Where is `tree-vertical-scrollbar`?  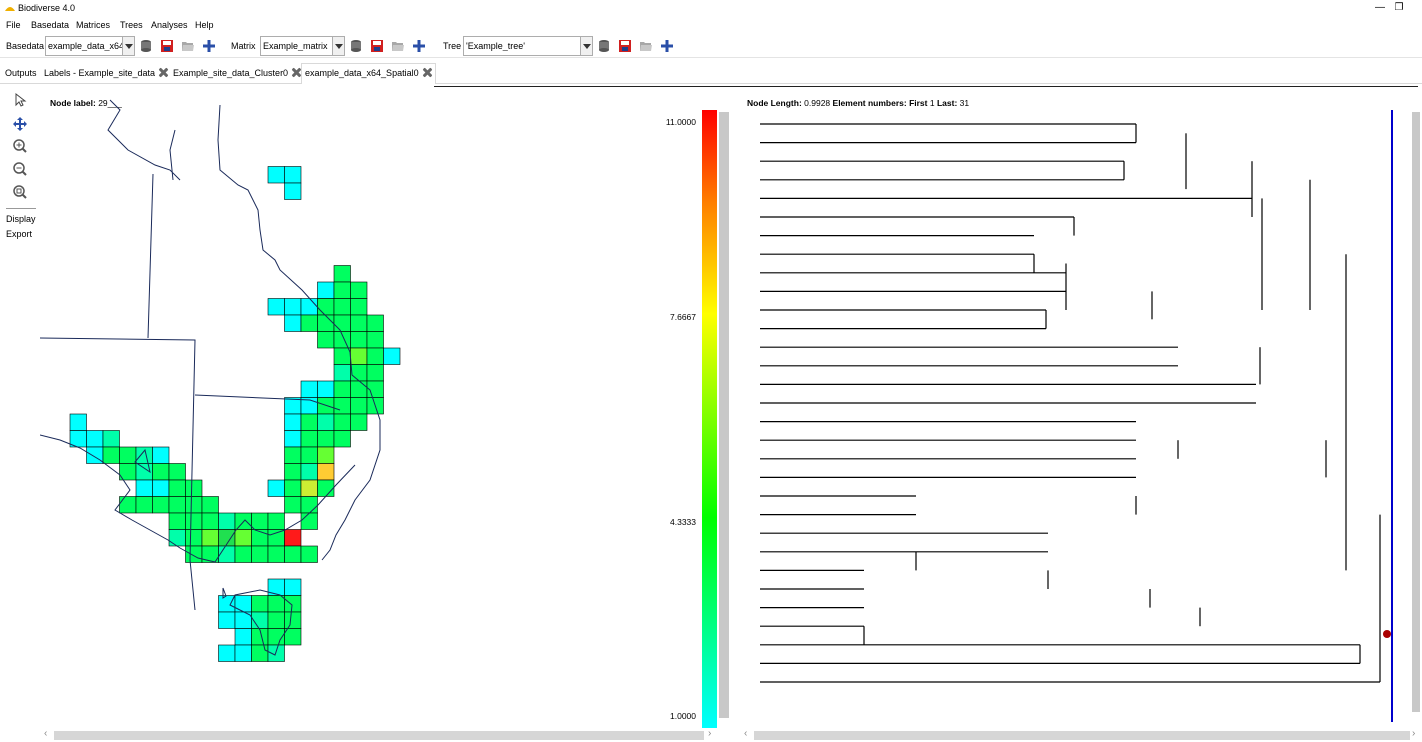
tree-vertical-scrollbar is located at coordinates (1416, 412).